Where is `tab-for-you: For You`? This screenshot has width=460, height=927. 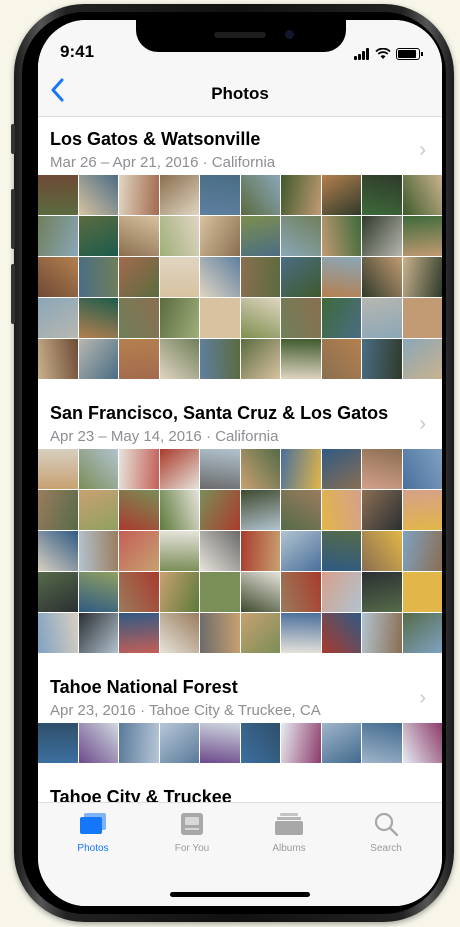
tab-for-you: For You is located at coordinates (192, 832).